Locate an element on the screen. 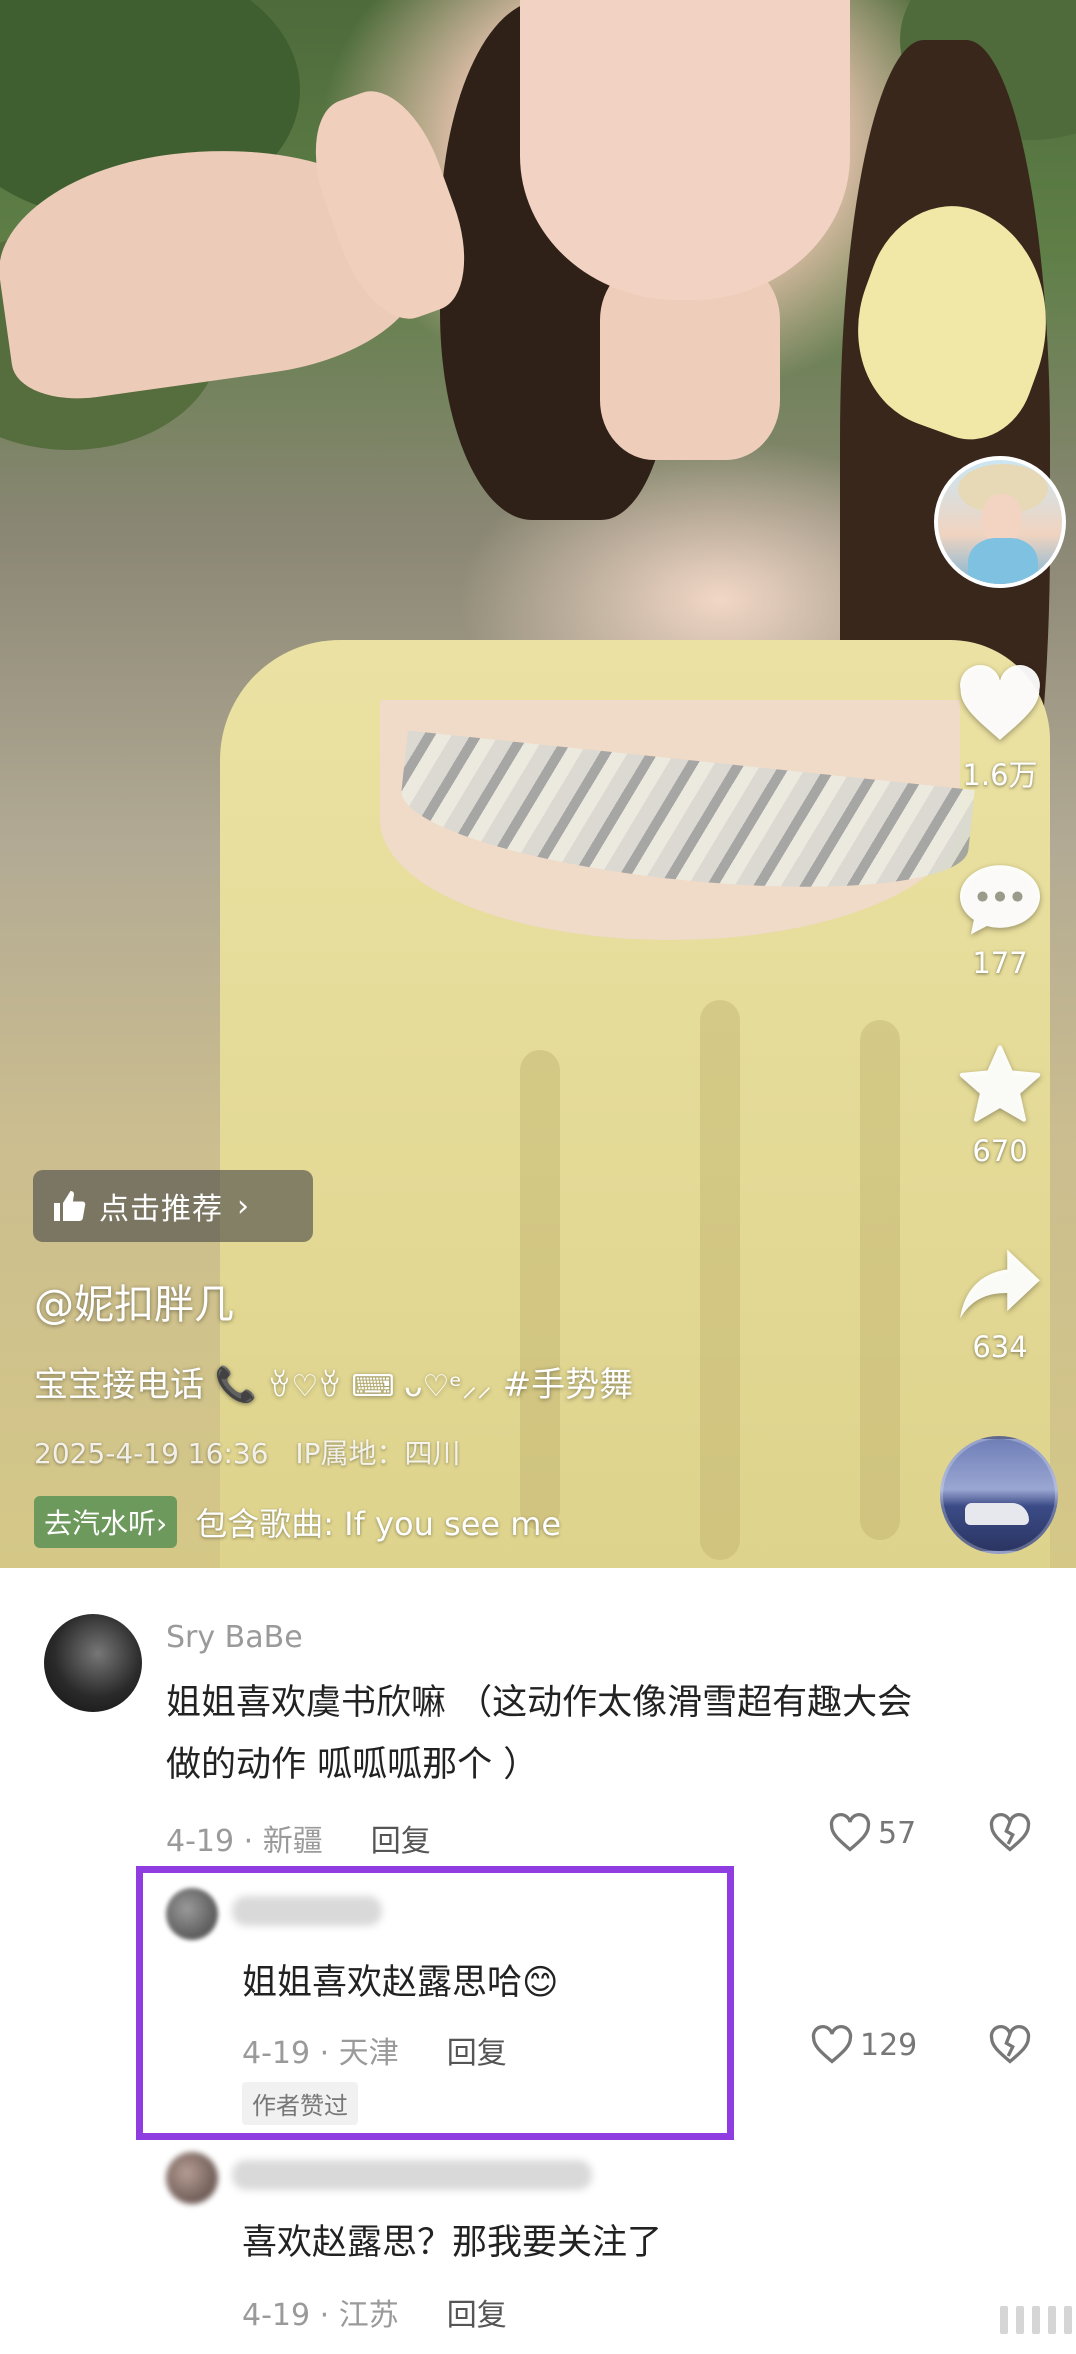  comment-text-line: 姐姐喜欢虞书欣嘛 （这动作太像滑雪超有趣大会 is located at coordinates (539, 1703).